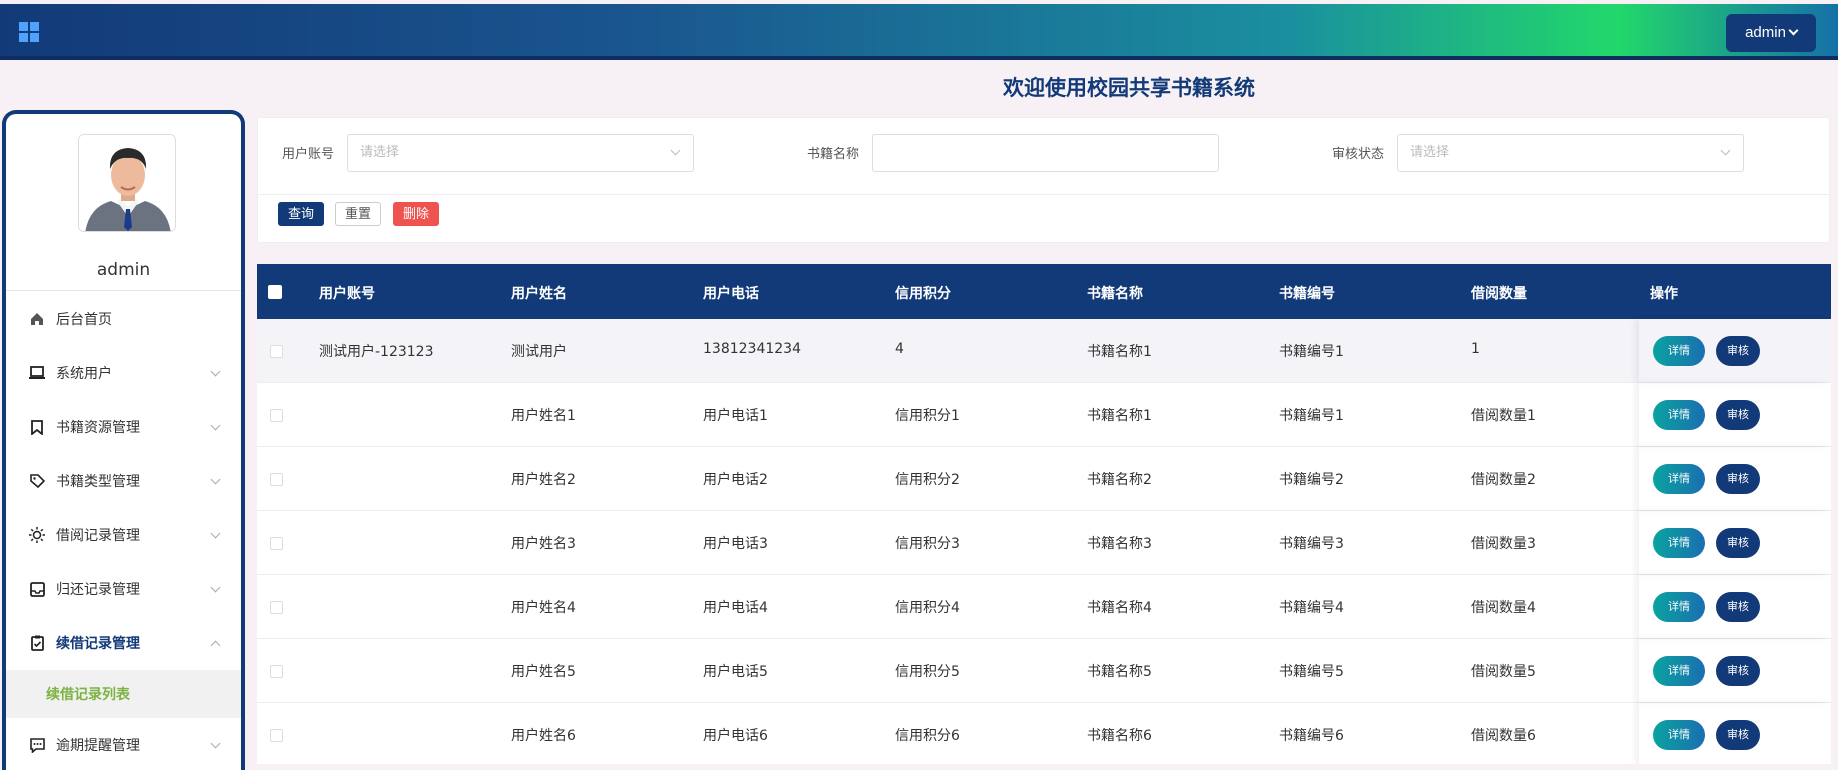  What do you see at coordinates (923, 294) in the screenshot?
I see `column-header: 信用积分` at bounding box center [923, 294].